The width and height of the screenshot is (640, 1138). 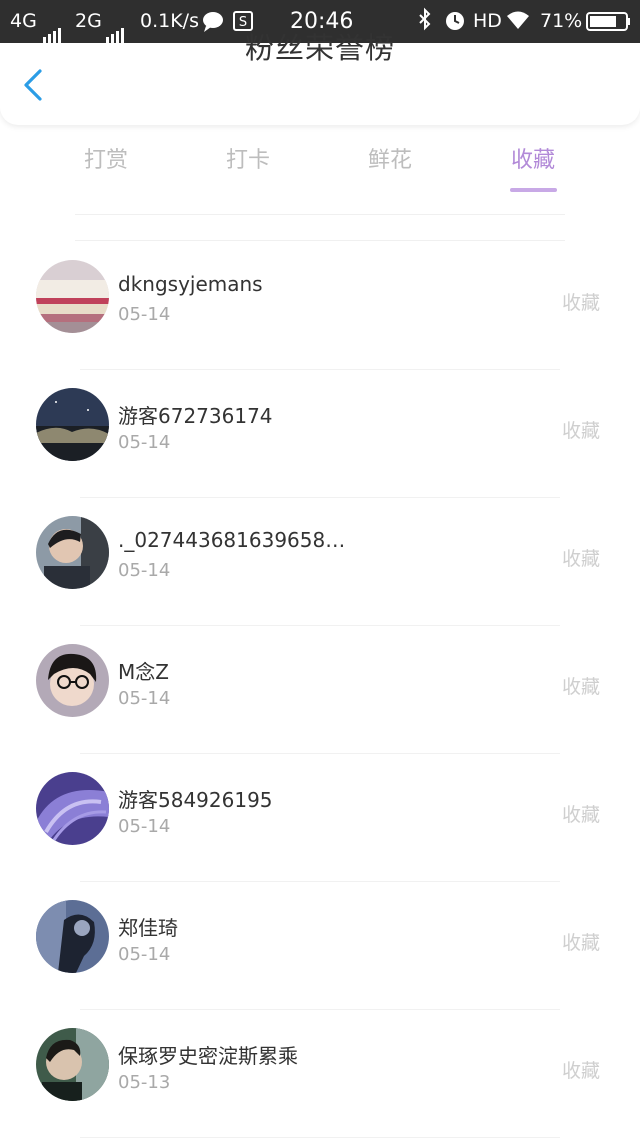 What do you see at coordinates (320, 434) in the screenshot?
I see `list-item: 游客672736174 05-14 收藏` at bounding box center [320, 434].